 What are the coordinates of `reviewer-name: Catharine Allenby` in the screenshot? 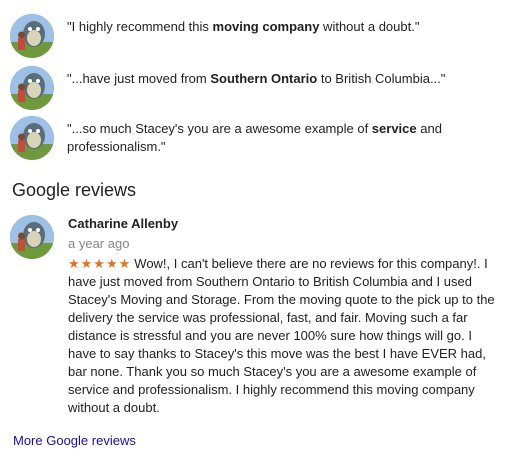 It's located at (282, 224).